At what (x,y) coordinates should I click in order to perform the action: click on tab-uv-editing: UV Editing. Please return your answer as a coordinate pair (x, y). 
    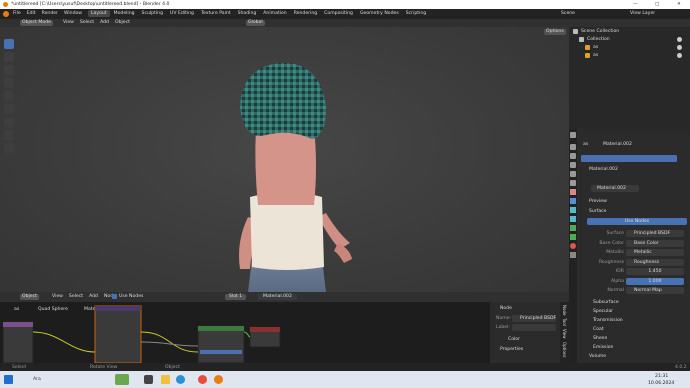
    Looking at the image, I should click on (182, 13).